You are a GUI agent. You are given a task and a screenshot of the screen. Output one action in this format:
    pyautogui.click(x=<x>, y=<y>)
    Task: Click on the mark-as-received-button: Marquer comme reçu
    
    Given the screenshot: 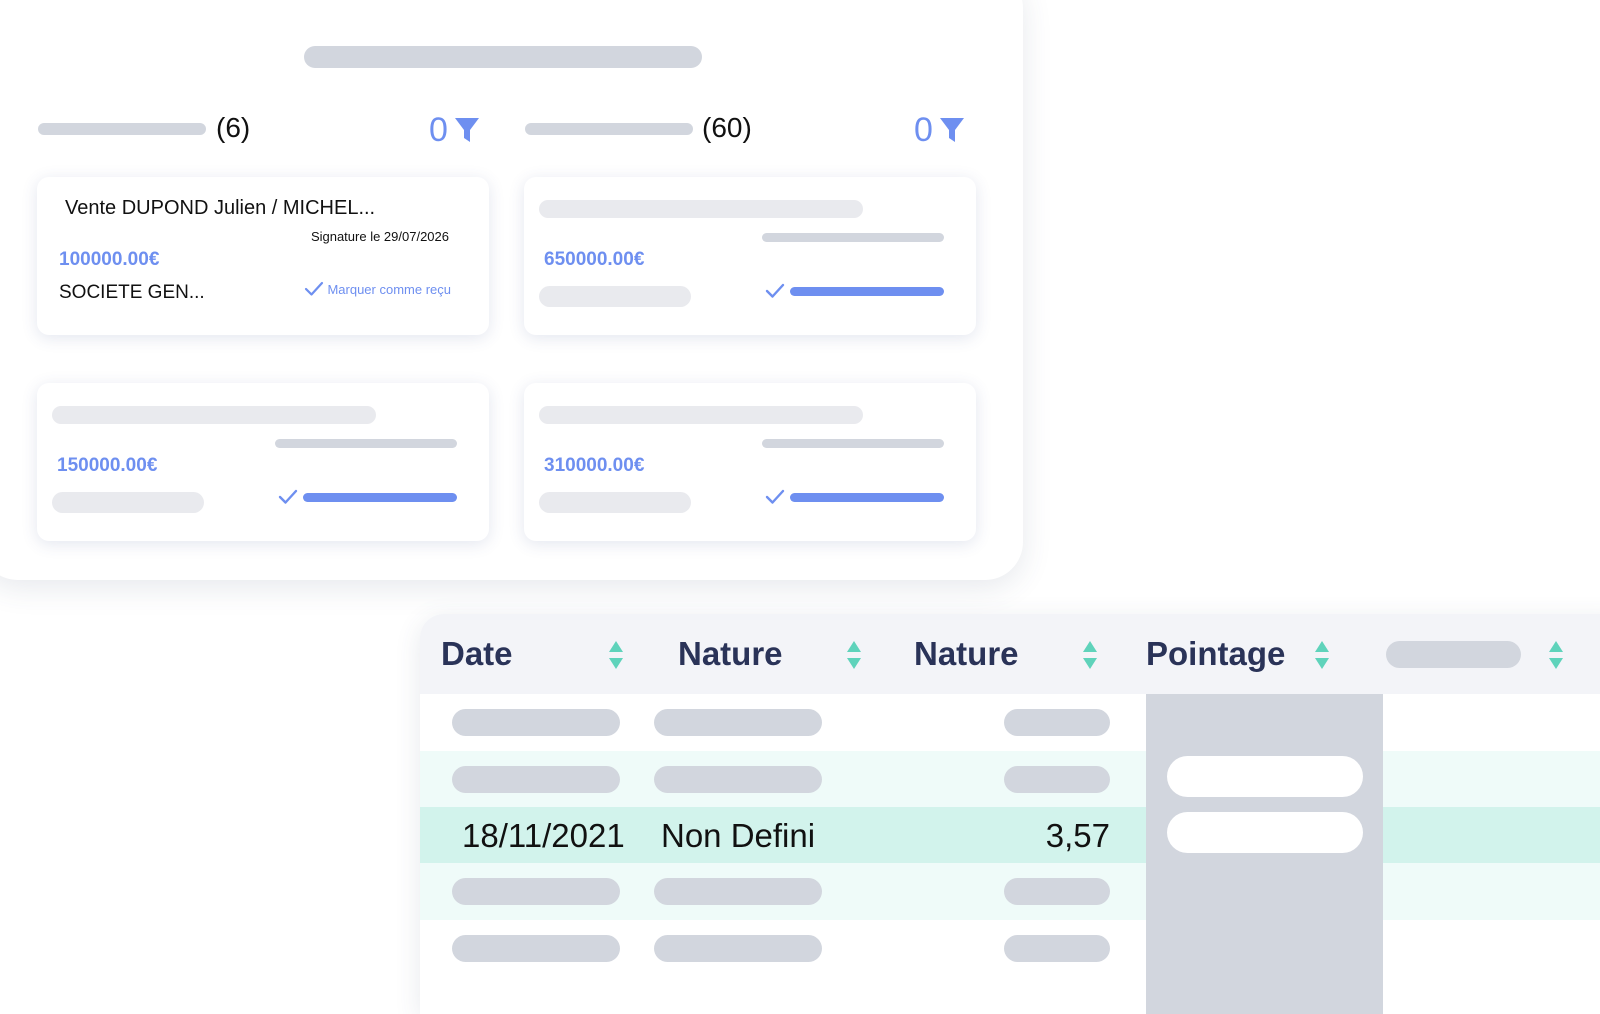 What is the action you would take?
    pyautogui.click(x=377, y=289)
    